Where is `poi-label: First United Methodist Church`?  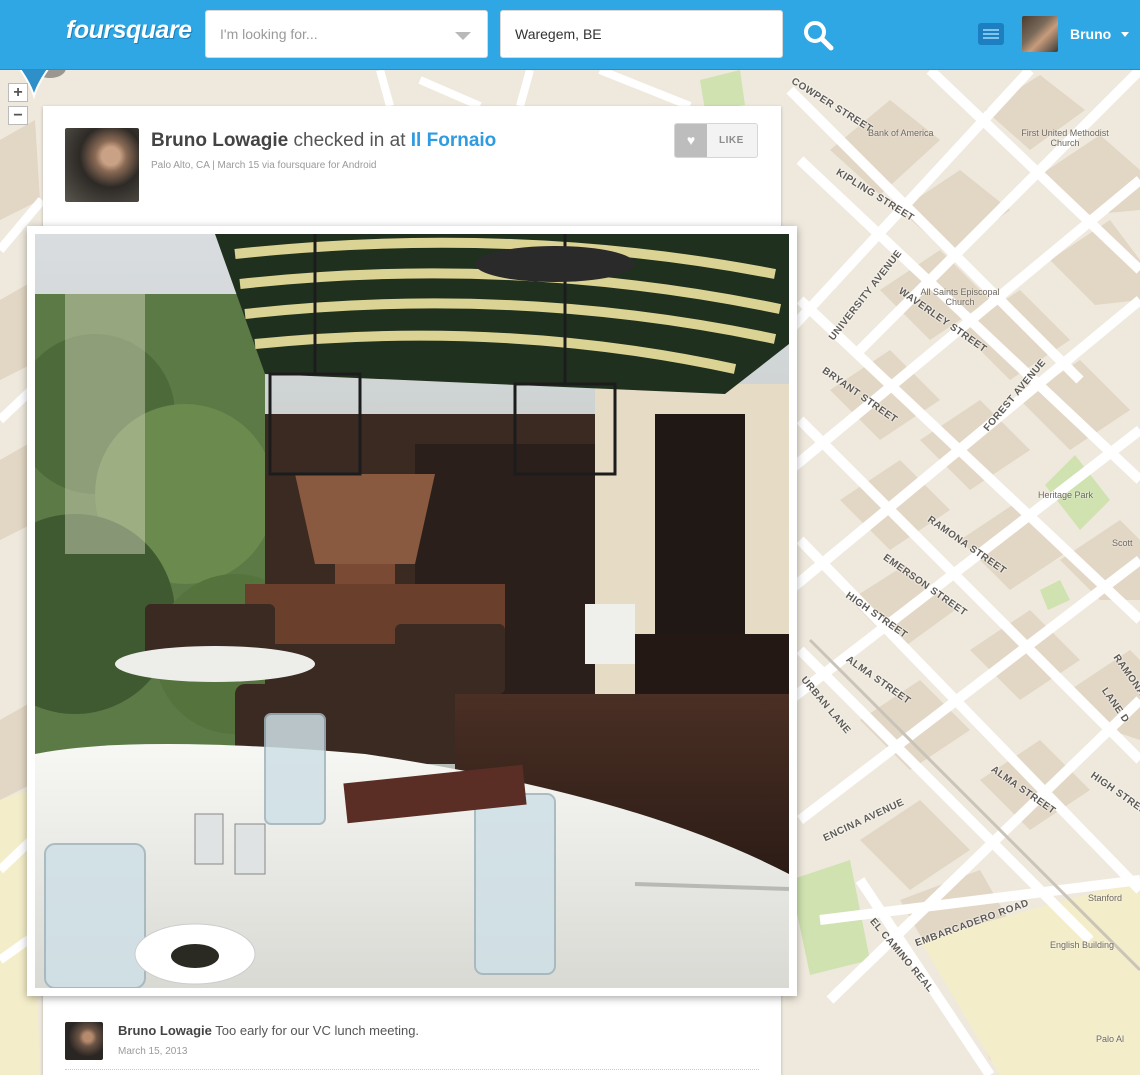 poi-label: First United Methodist Church is located at coordinates (1065, 138).